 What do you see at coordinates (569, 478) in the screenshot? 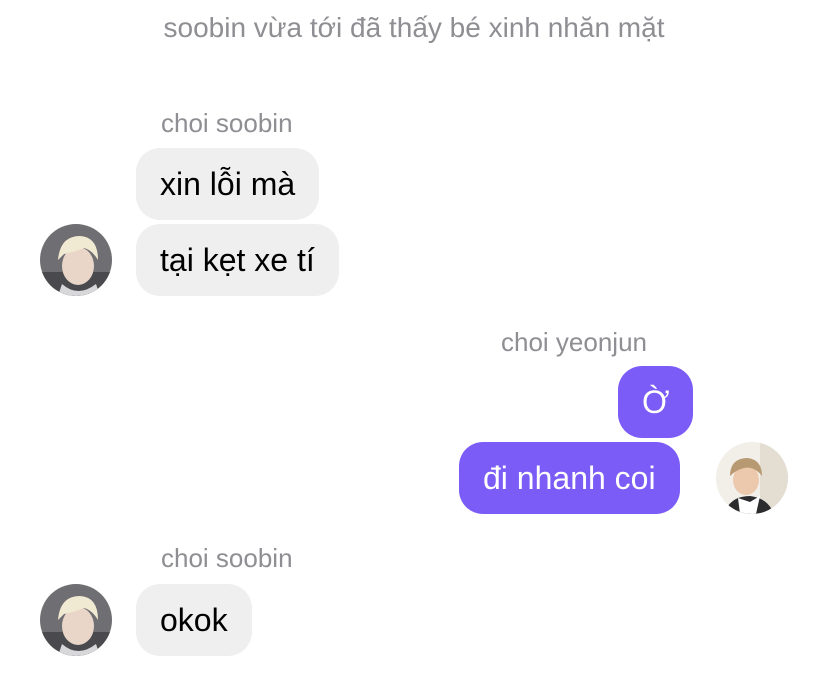
I see `message-bubble-outgoing: đi nhanh coi` at bounding box center [569, 478].